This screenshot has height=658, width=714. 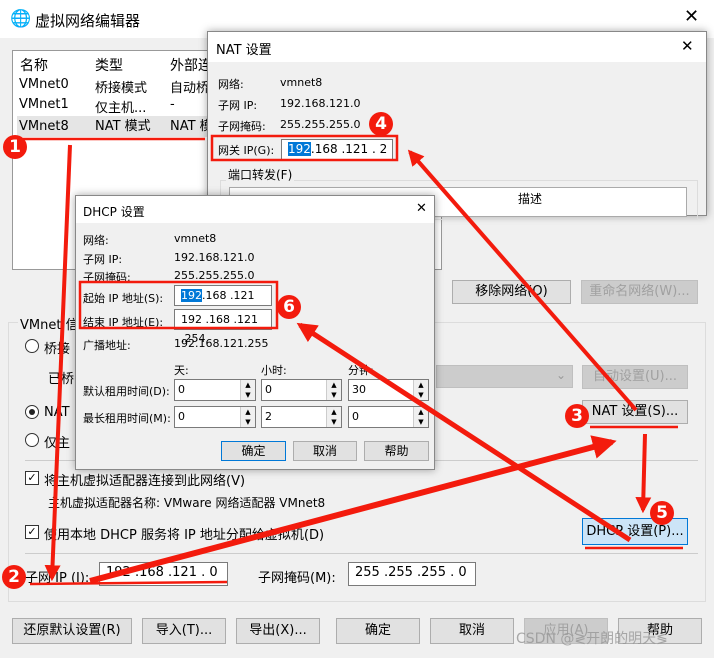 What do you see at coordinates (15, 147) in the screenshot?
I see `step-badge-1: 1` at bounding box center [15, 147].